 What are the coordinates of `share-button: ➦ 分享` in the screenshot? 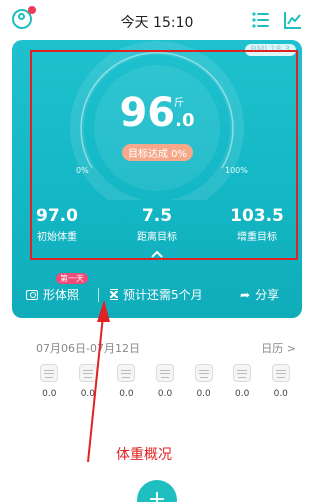 It's located at (259, 294).